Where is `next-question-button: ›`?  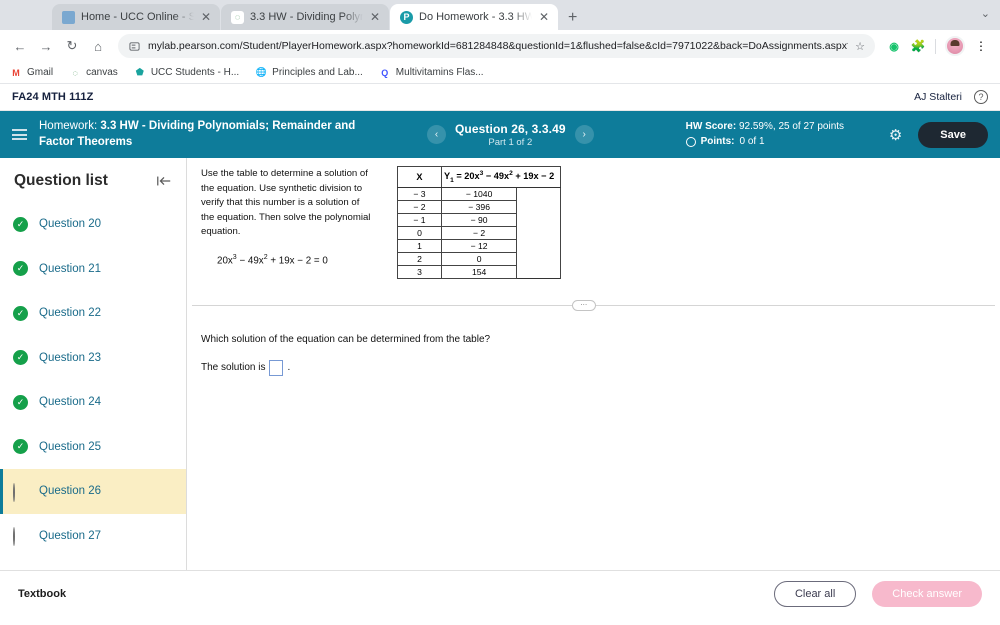 next-question-button: › is located at coordinates (584, 134).